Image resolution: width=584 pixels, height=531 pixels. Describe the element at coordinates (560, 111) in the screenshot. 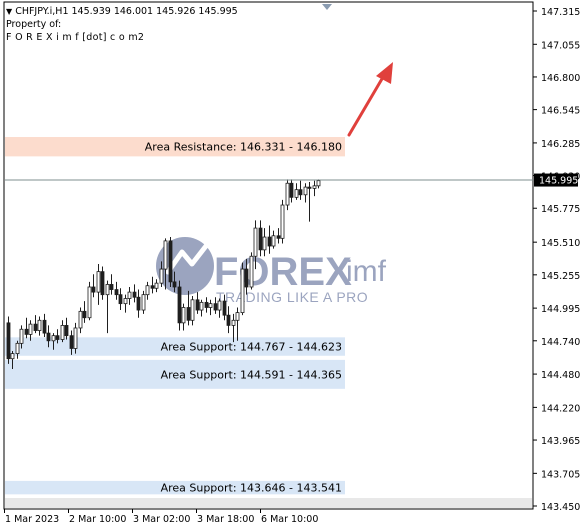

I see `y-tick-label: 146.545` at that location.